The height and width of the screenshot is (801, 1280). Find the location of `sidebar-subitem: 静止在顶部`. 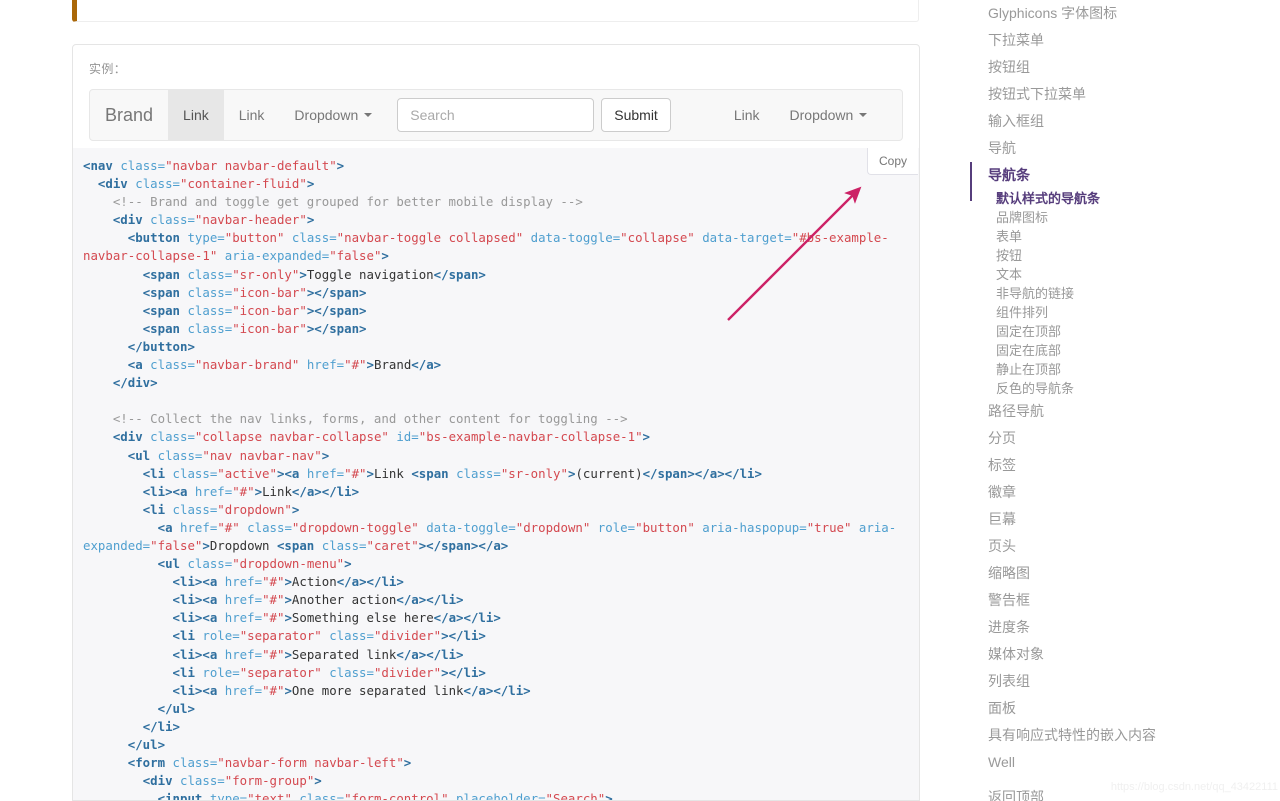

sidebar-subitem: 静止在顶部 is located at coordinates (1115, 369).